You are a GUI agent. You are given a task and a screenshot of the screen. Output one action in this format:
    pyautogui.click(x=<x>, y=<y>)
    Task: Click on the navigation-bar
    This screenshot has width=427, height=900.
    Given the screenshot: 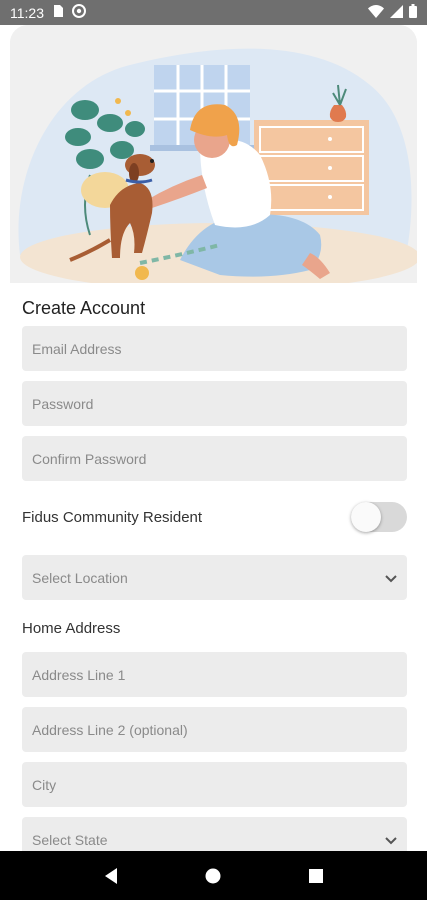 What is the action you would take?
    pyautogui.click(x=213, y=875)
    